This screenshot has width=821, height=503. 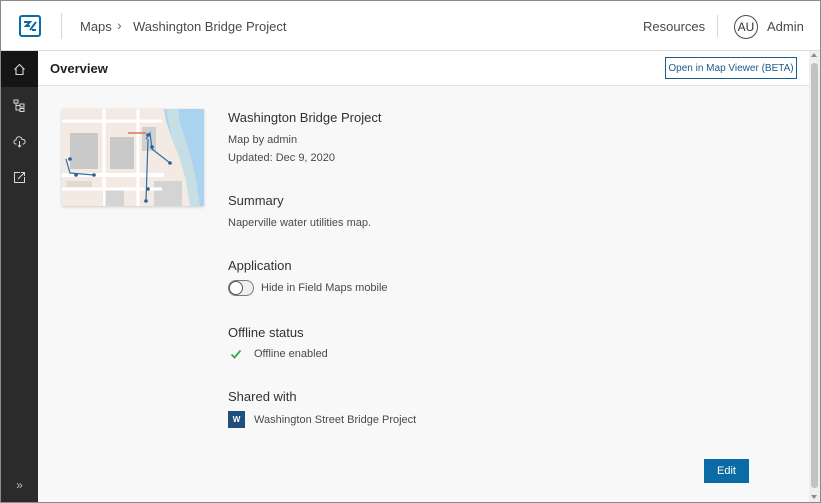 I want to click on offline-status-heading: Offline status, so click(x=266, y=332).